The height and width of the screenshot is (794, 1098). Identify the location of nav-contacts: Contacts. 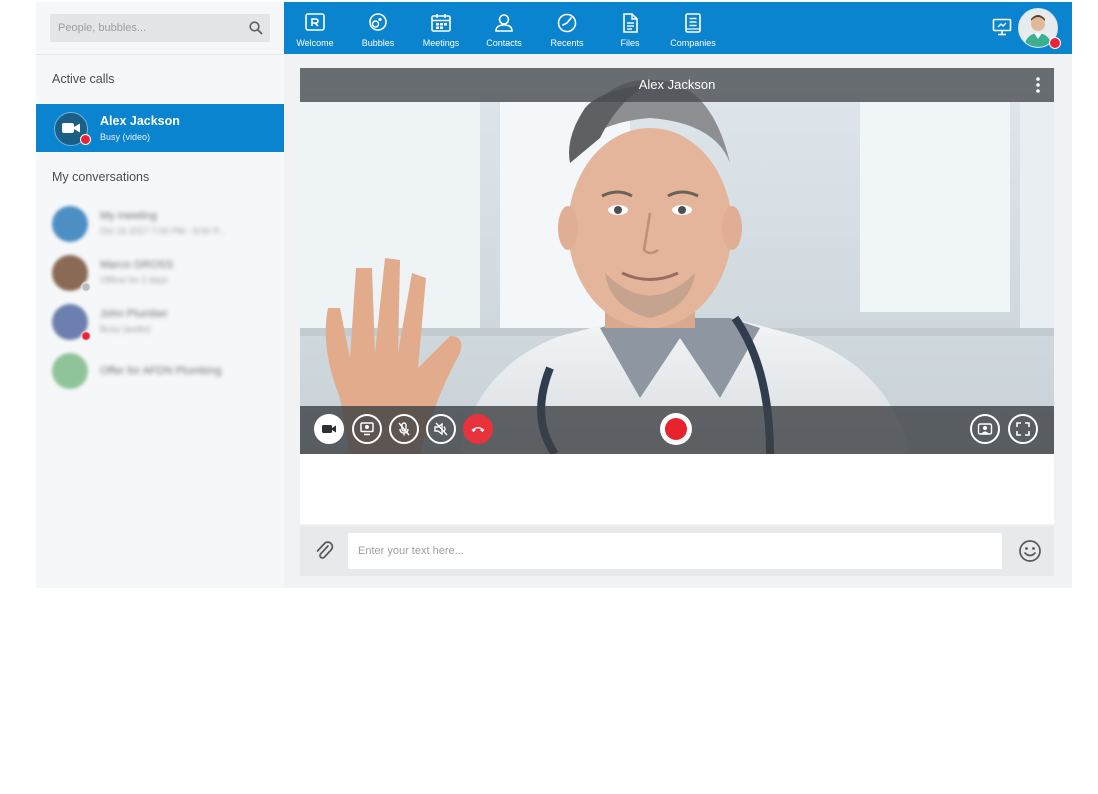
(504, 28).